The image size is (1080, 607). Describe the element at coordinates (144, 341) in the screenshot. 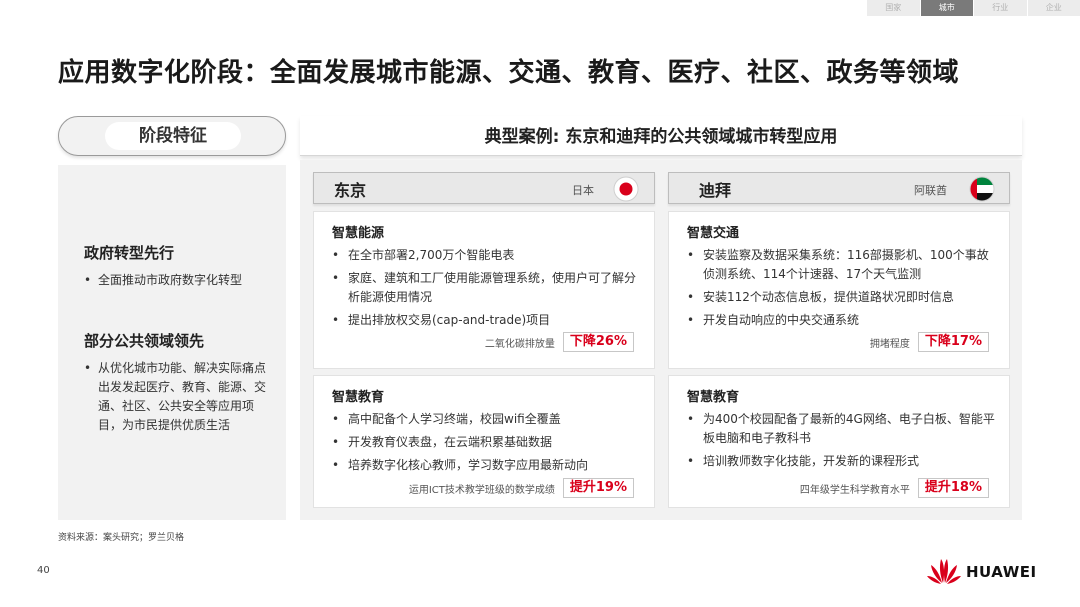

I see `section-heading-public: 部分公共领域领先` at that location.